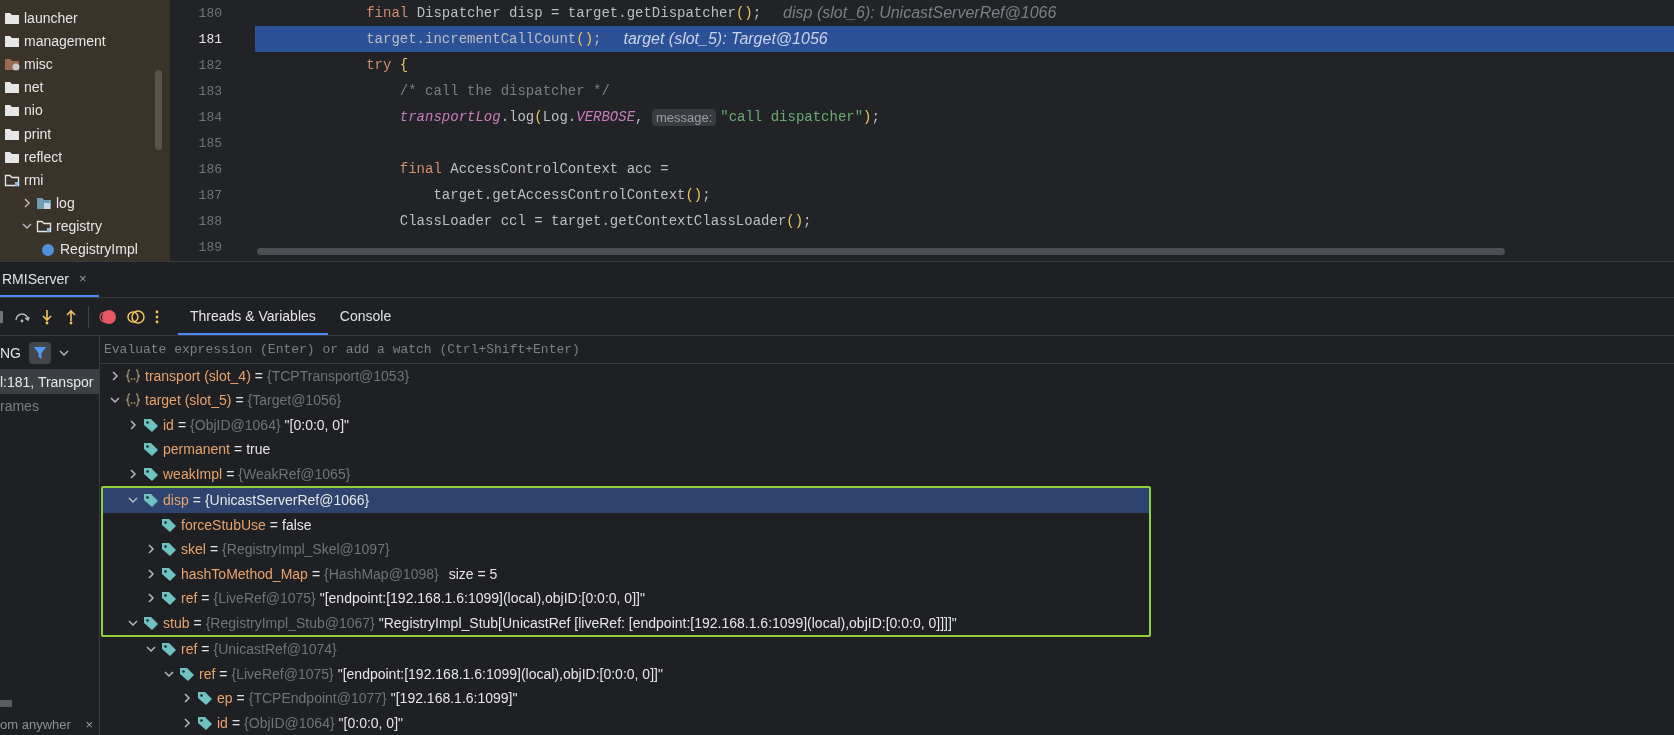  Describe the element at coordinates (482, 598) in the screenshot. I see `variable-value: "[endpoint:[192.168.1.6:1099](local),objID:[0:0:0, 0]]"` at that location.